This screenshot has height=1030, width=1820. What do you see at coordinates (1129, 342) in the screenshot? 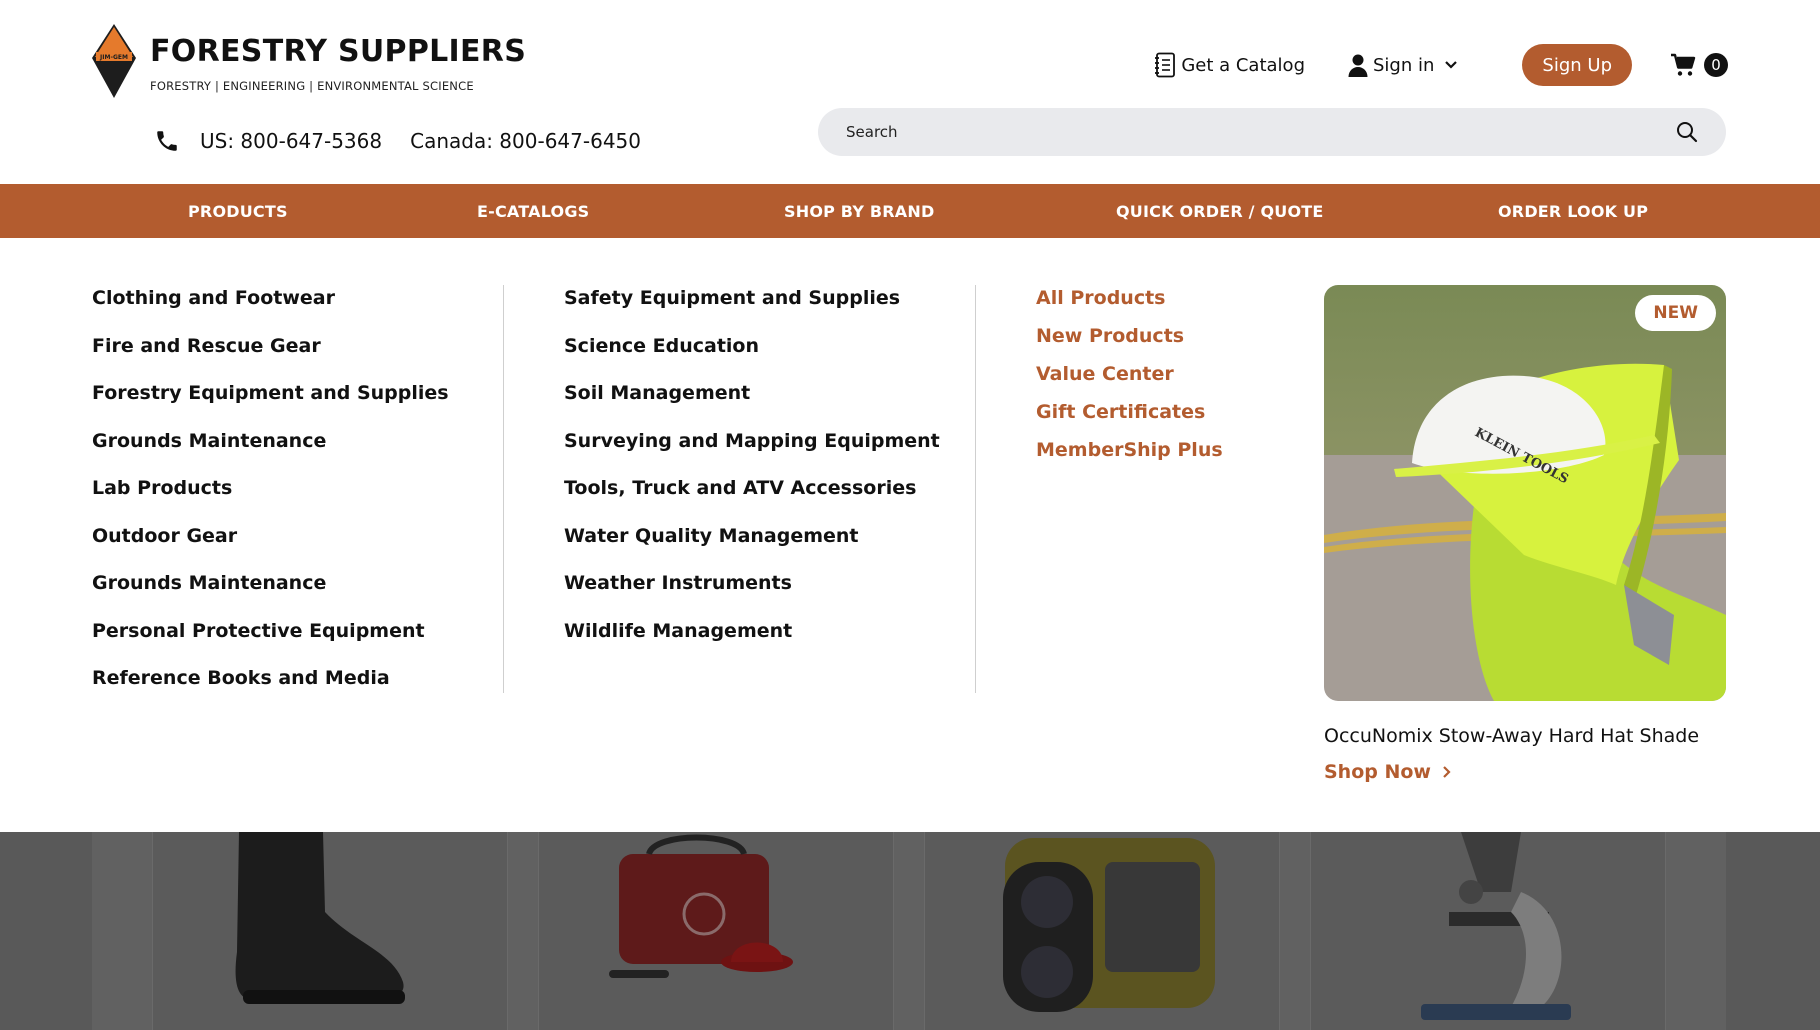
I see `featured-link: New Products` at bounding box center [1129, 342].